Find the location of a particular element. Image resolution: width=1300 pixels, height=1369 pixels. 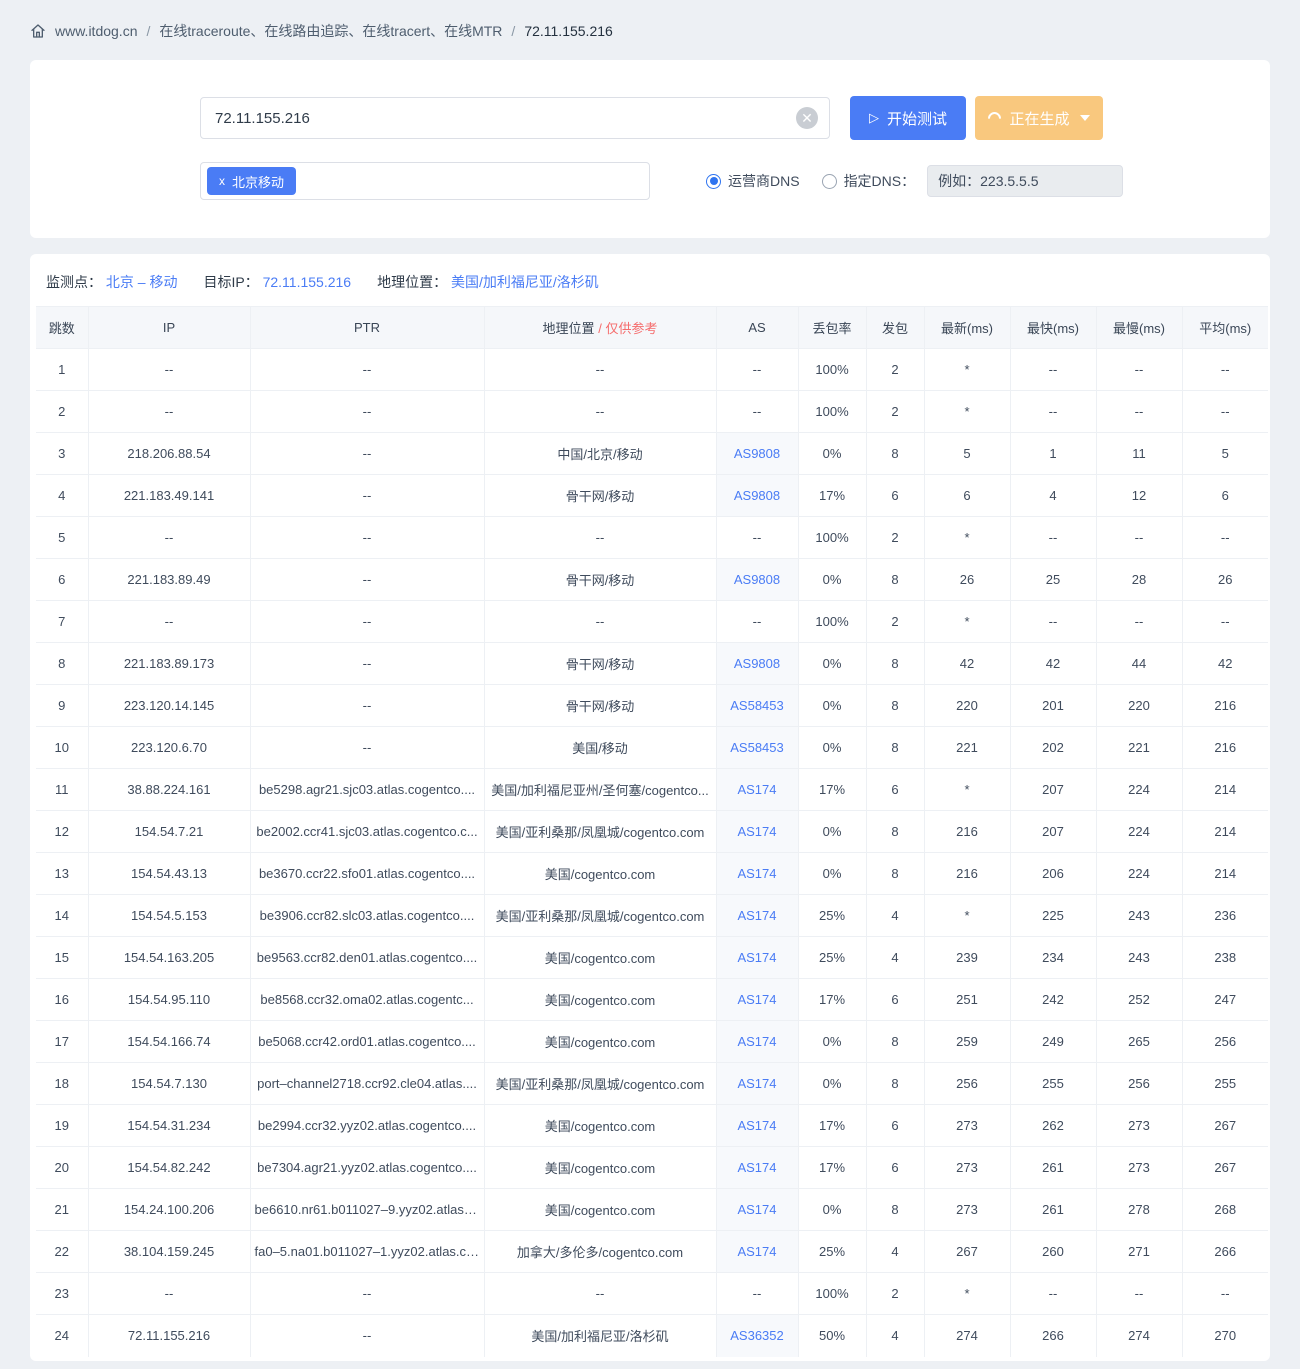

average-cell: 267 is located at coordinates (1225, 1125).